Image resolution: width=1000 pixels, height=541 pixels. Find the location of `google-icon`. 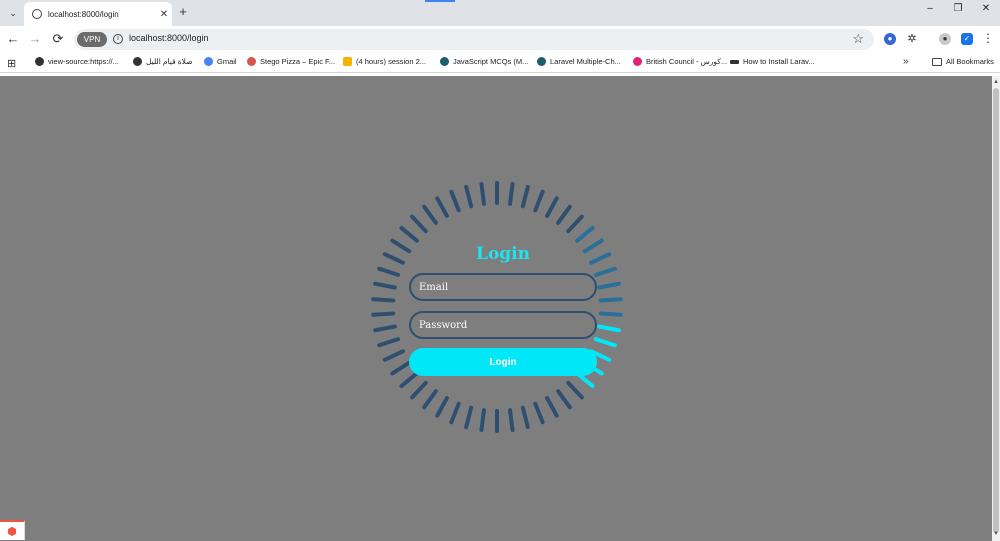

google-icon is located at coordinates (208, 61).